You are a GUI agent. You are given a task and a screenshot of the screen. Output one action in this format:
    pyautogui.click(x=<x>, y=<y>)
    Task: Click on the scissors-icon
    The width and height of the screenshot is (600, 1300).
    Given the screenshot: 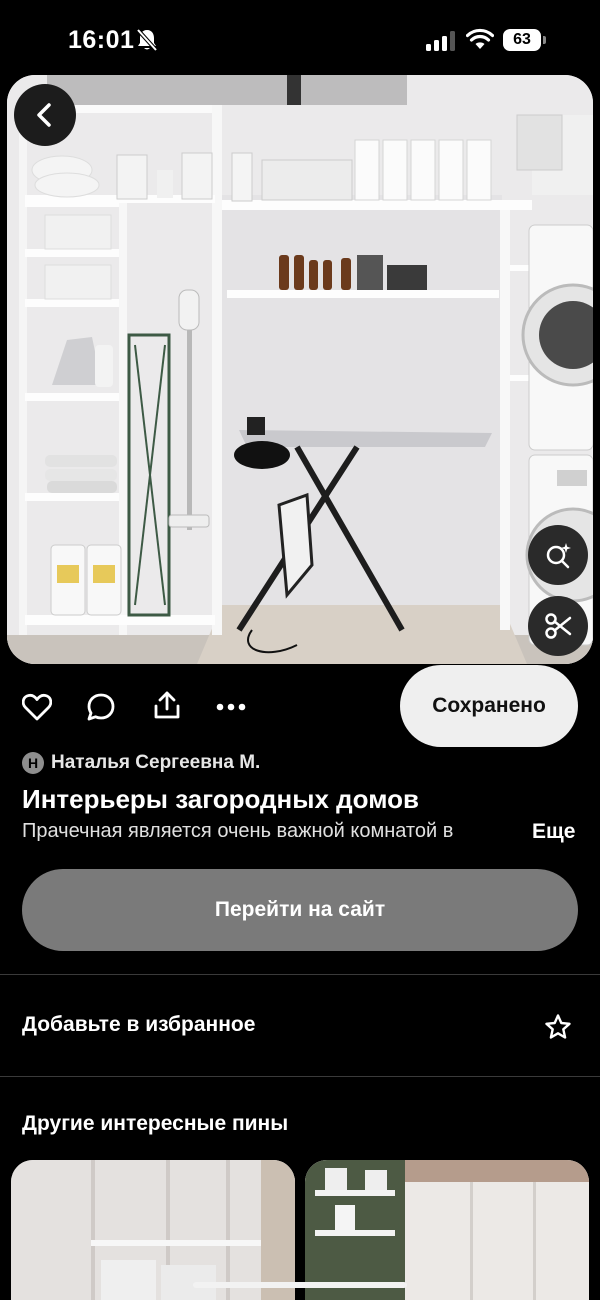 What is the action you would take?
    pyautogui.click(x=558, y=626)
    